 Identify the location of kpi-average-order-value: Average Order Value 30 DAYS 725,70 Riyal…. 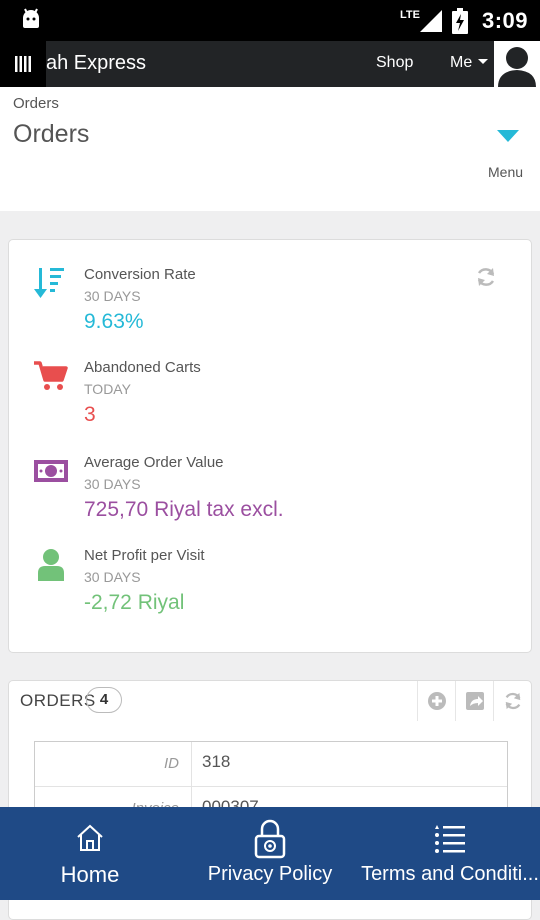
(270, 499).